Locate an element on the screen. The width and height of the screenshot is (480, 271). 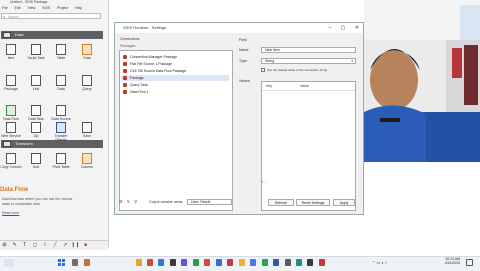
section-header-data: Data is located at coordinates (52, 35).